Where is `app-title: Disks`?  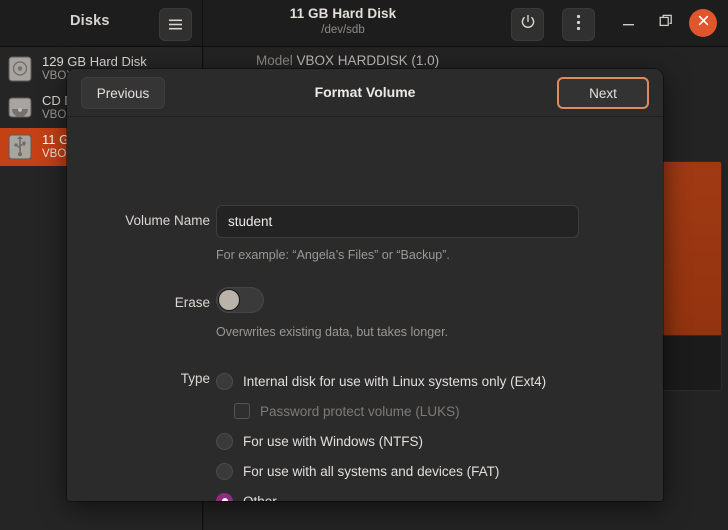
app-title: Disks is located at coordinates (90, 21).